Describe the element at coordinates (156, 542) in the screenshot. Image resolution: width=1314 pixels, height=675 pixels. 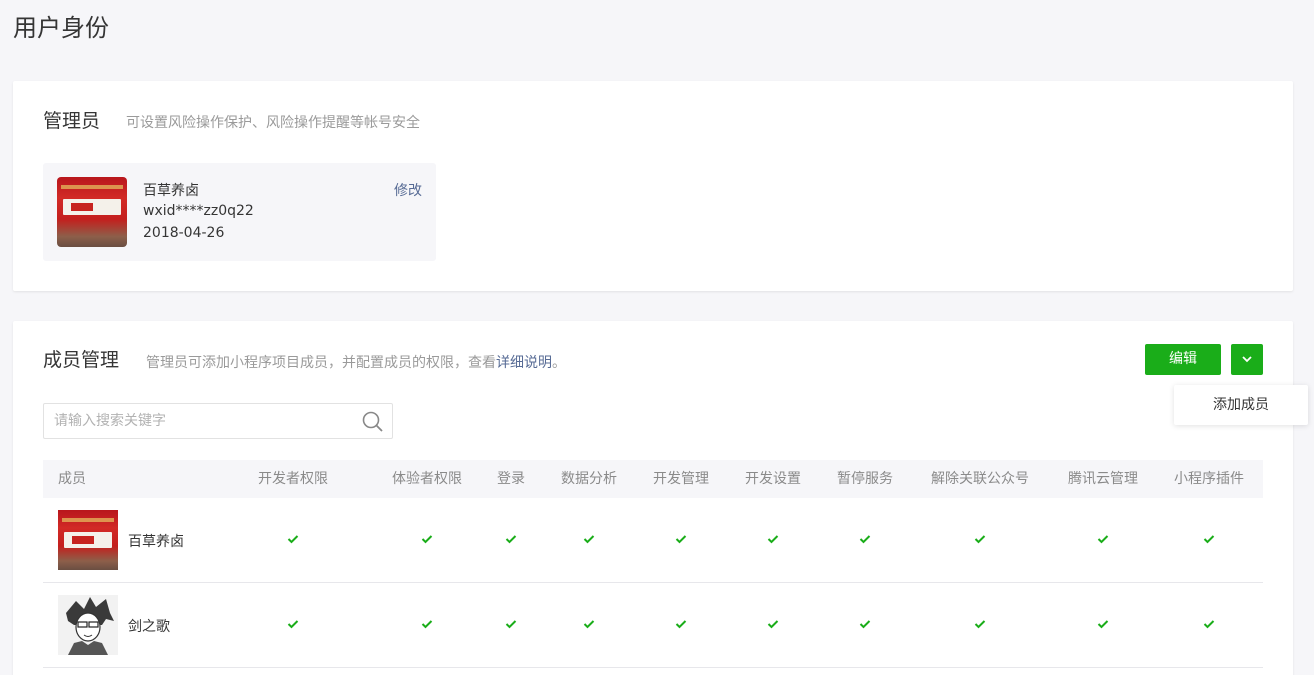
I see `member-name: 百草养卤` at that location.